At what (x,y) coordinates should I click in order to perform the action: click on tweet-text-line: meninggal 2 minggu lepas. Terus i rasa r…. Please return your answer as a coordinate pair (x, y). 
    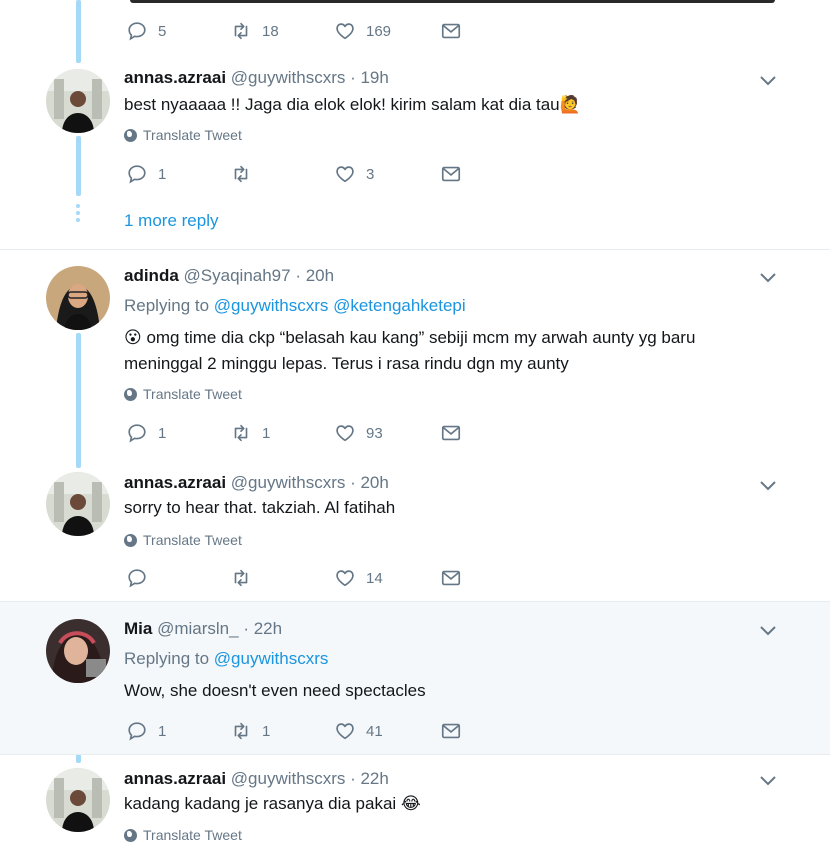
    Looking at the image, I should click on (346, 363).